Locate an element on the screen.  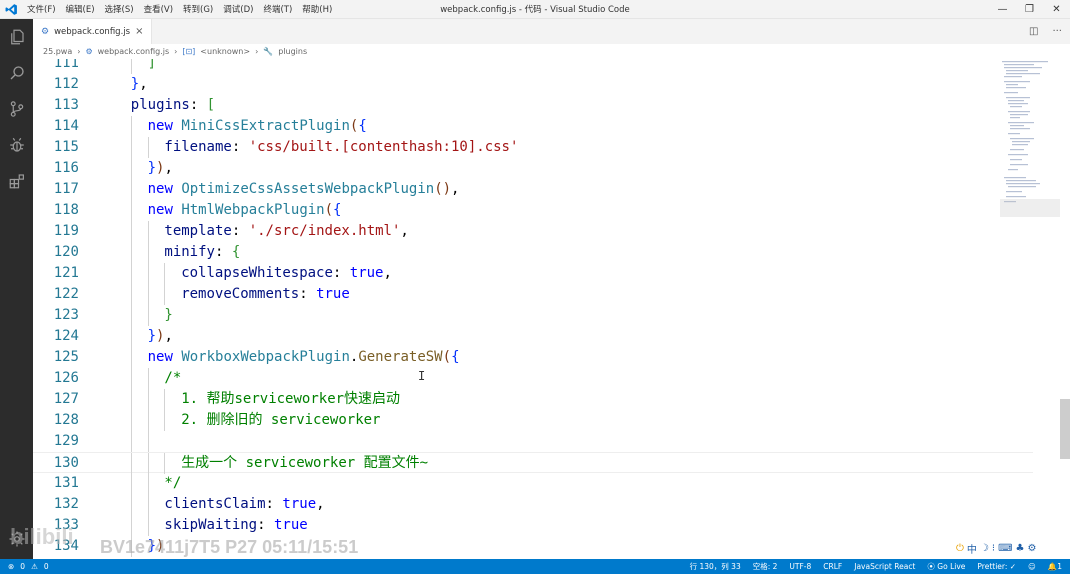
problems-indicator: ⊗ 0 ⚠ 0 is located at coordinates (24, 566).